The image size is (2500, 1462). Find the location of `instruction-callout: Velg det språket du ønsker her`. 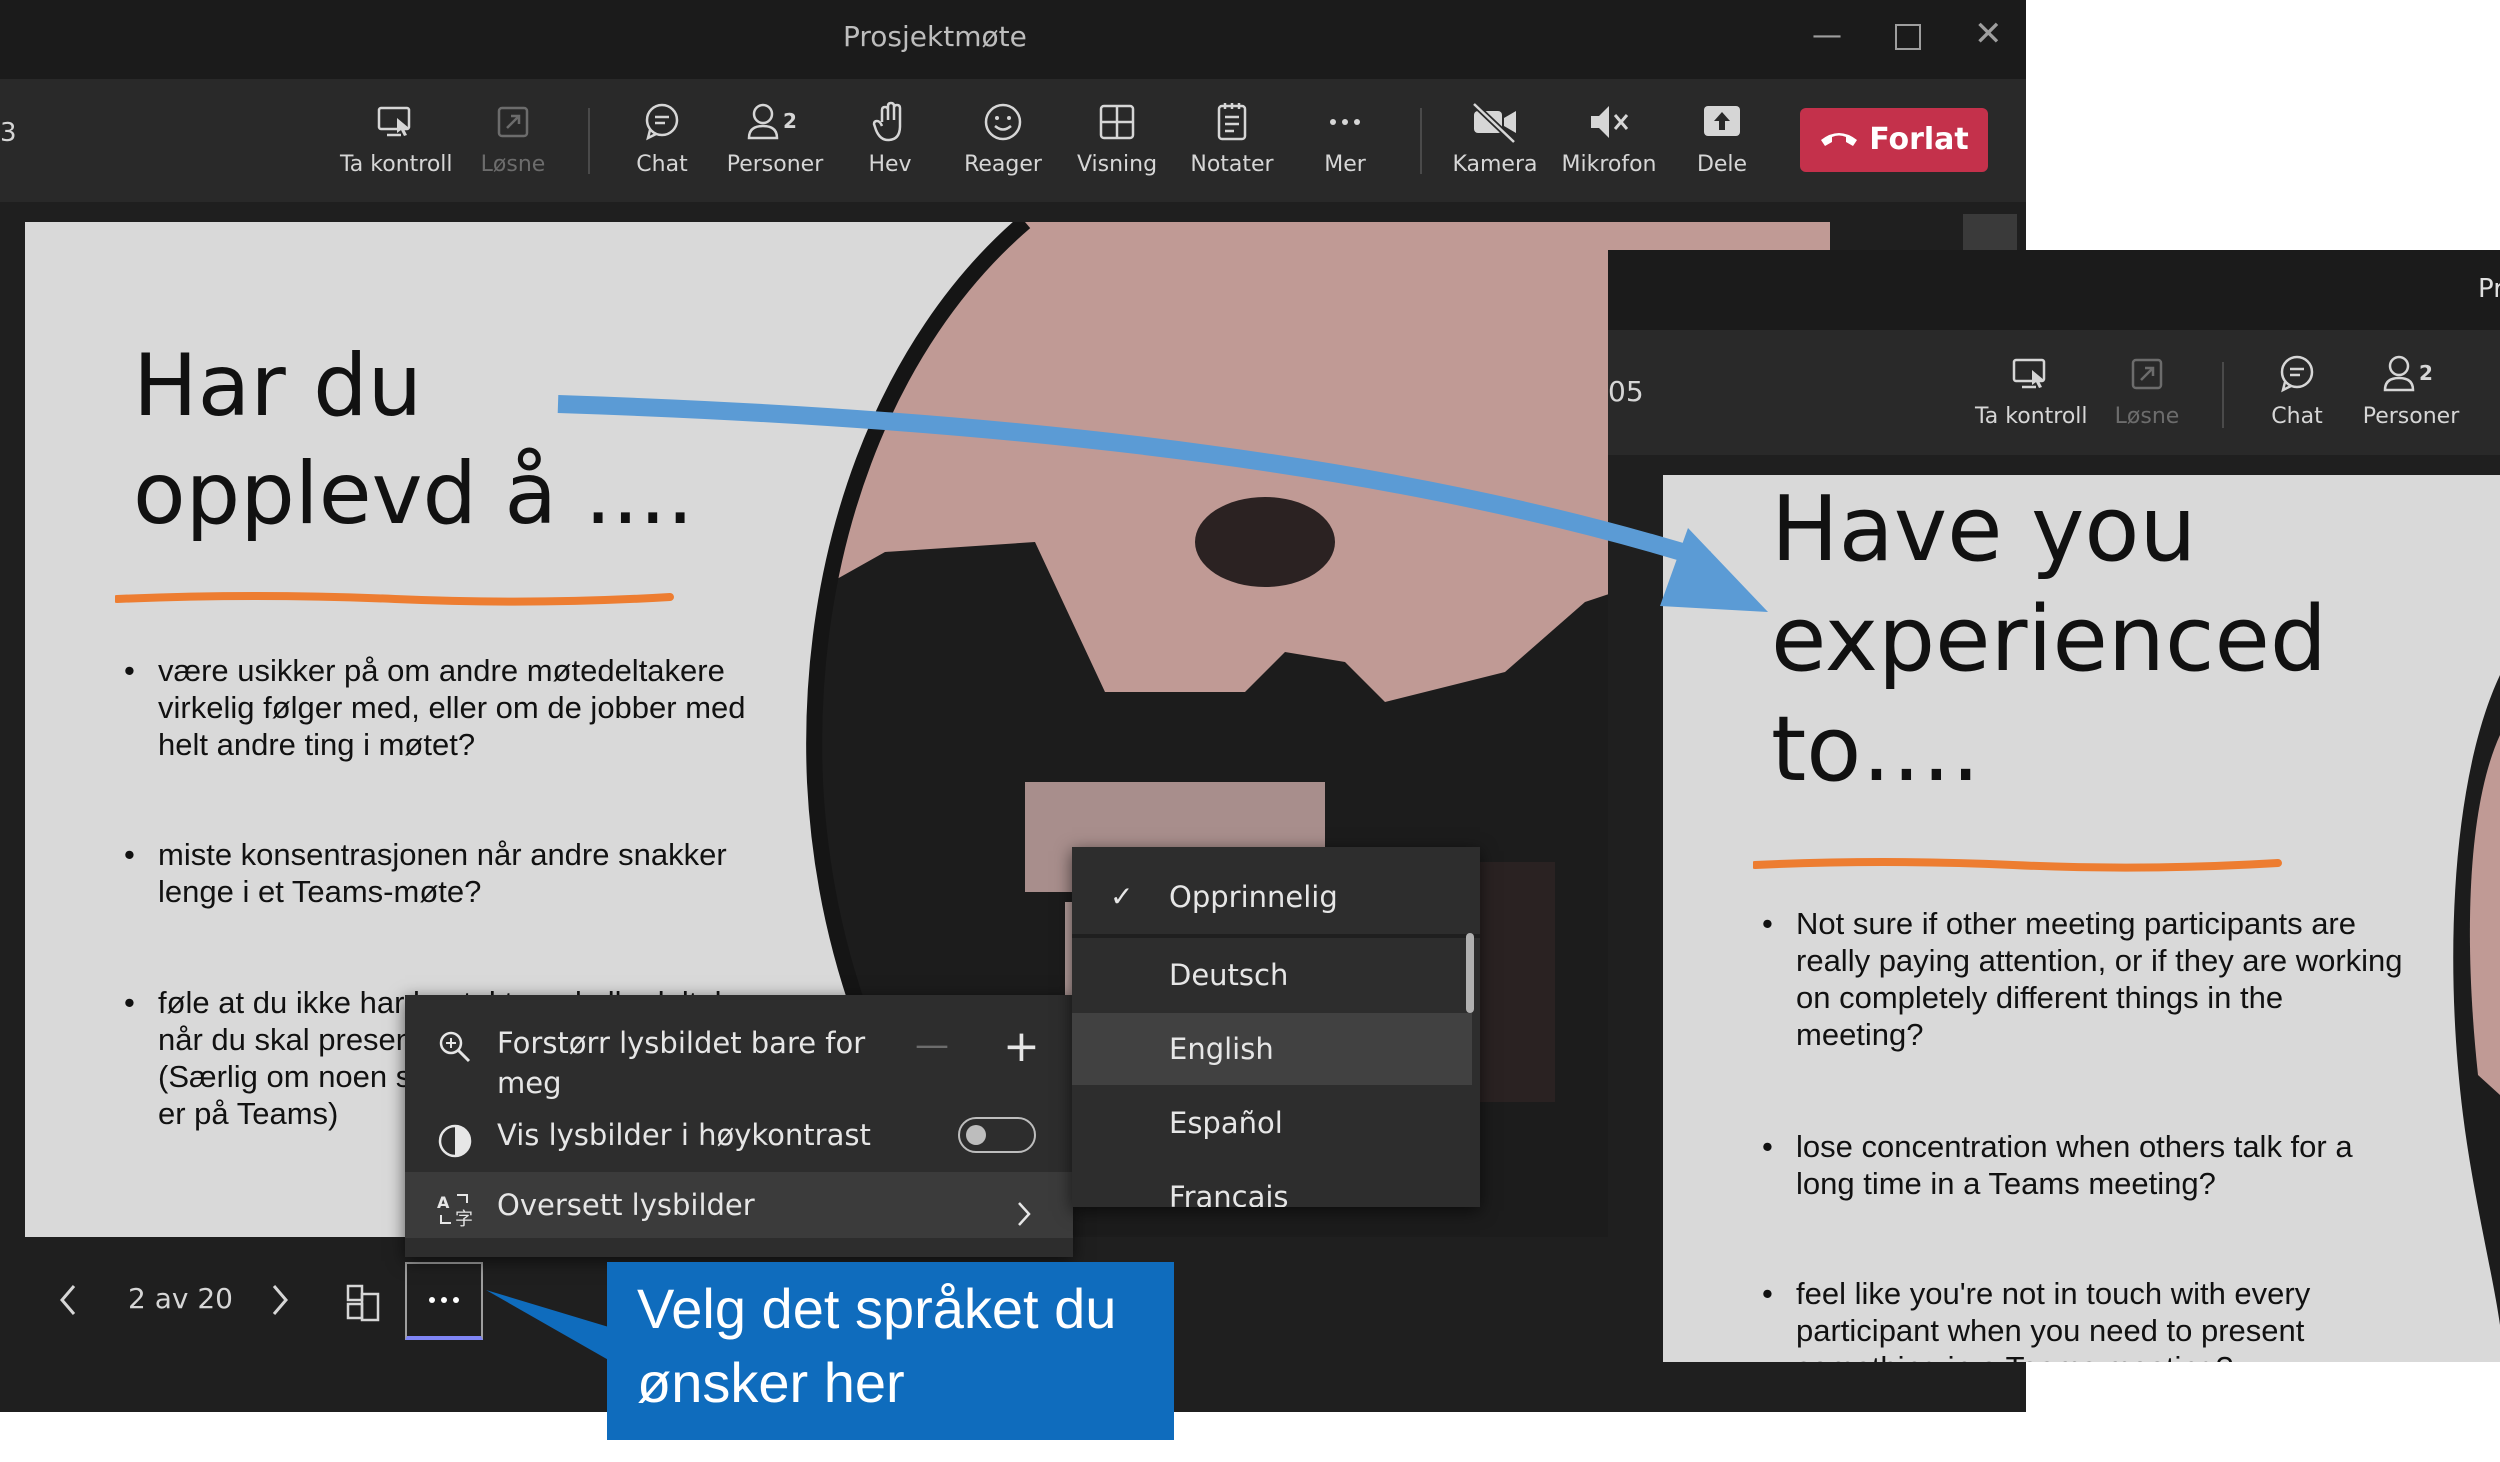

instruction-callout: Velg det språket du ønsker her is located at coordinates (890, 1351).